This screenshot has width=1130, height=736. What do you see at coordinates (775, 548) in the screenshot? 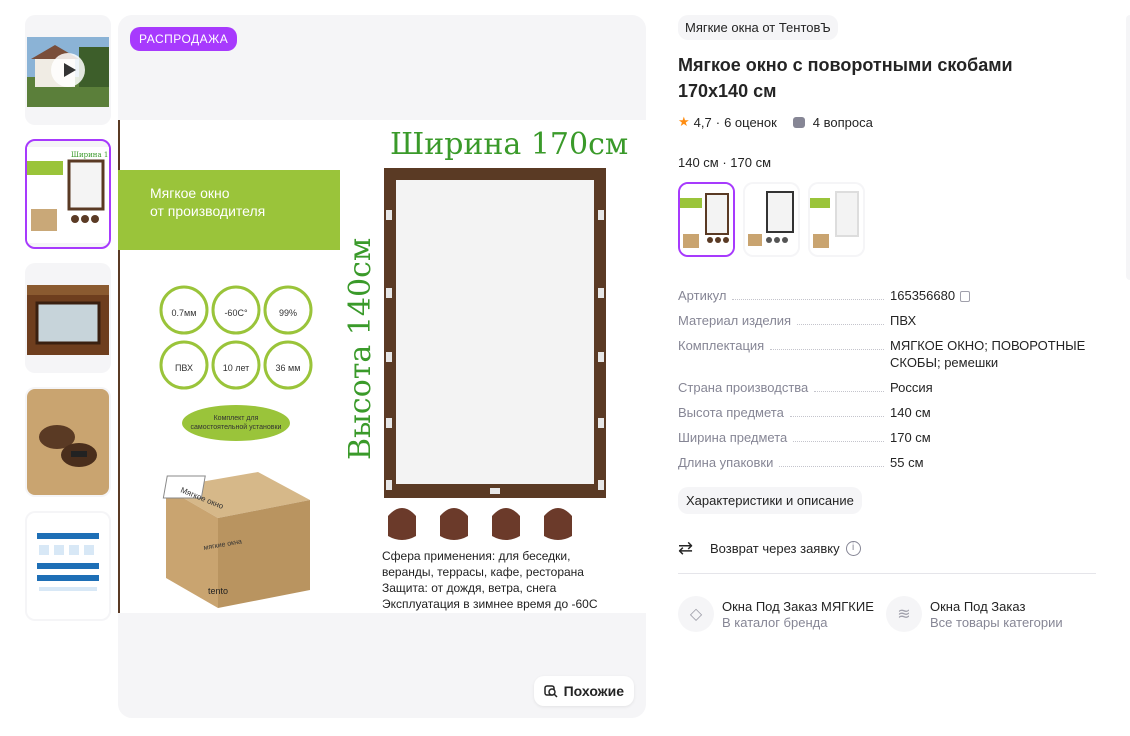
I see `return-text: Возврат через заявку` at bounding box center [775, 548].